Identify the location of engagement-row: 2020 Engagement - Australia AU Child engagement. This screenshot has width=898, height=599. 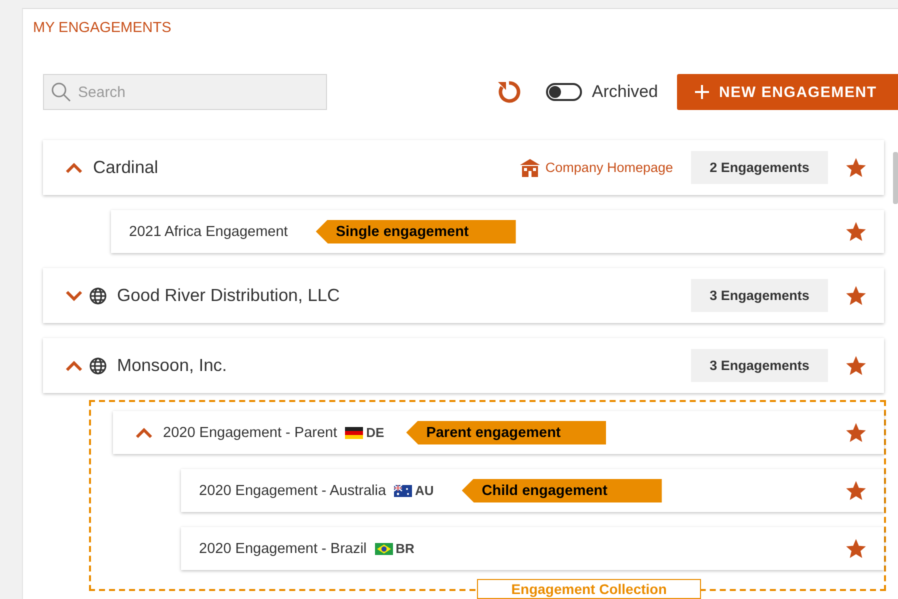
(532, 490).